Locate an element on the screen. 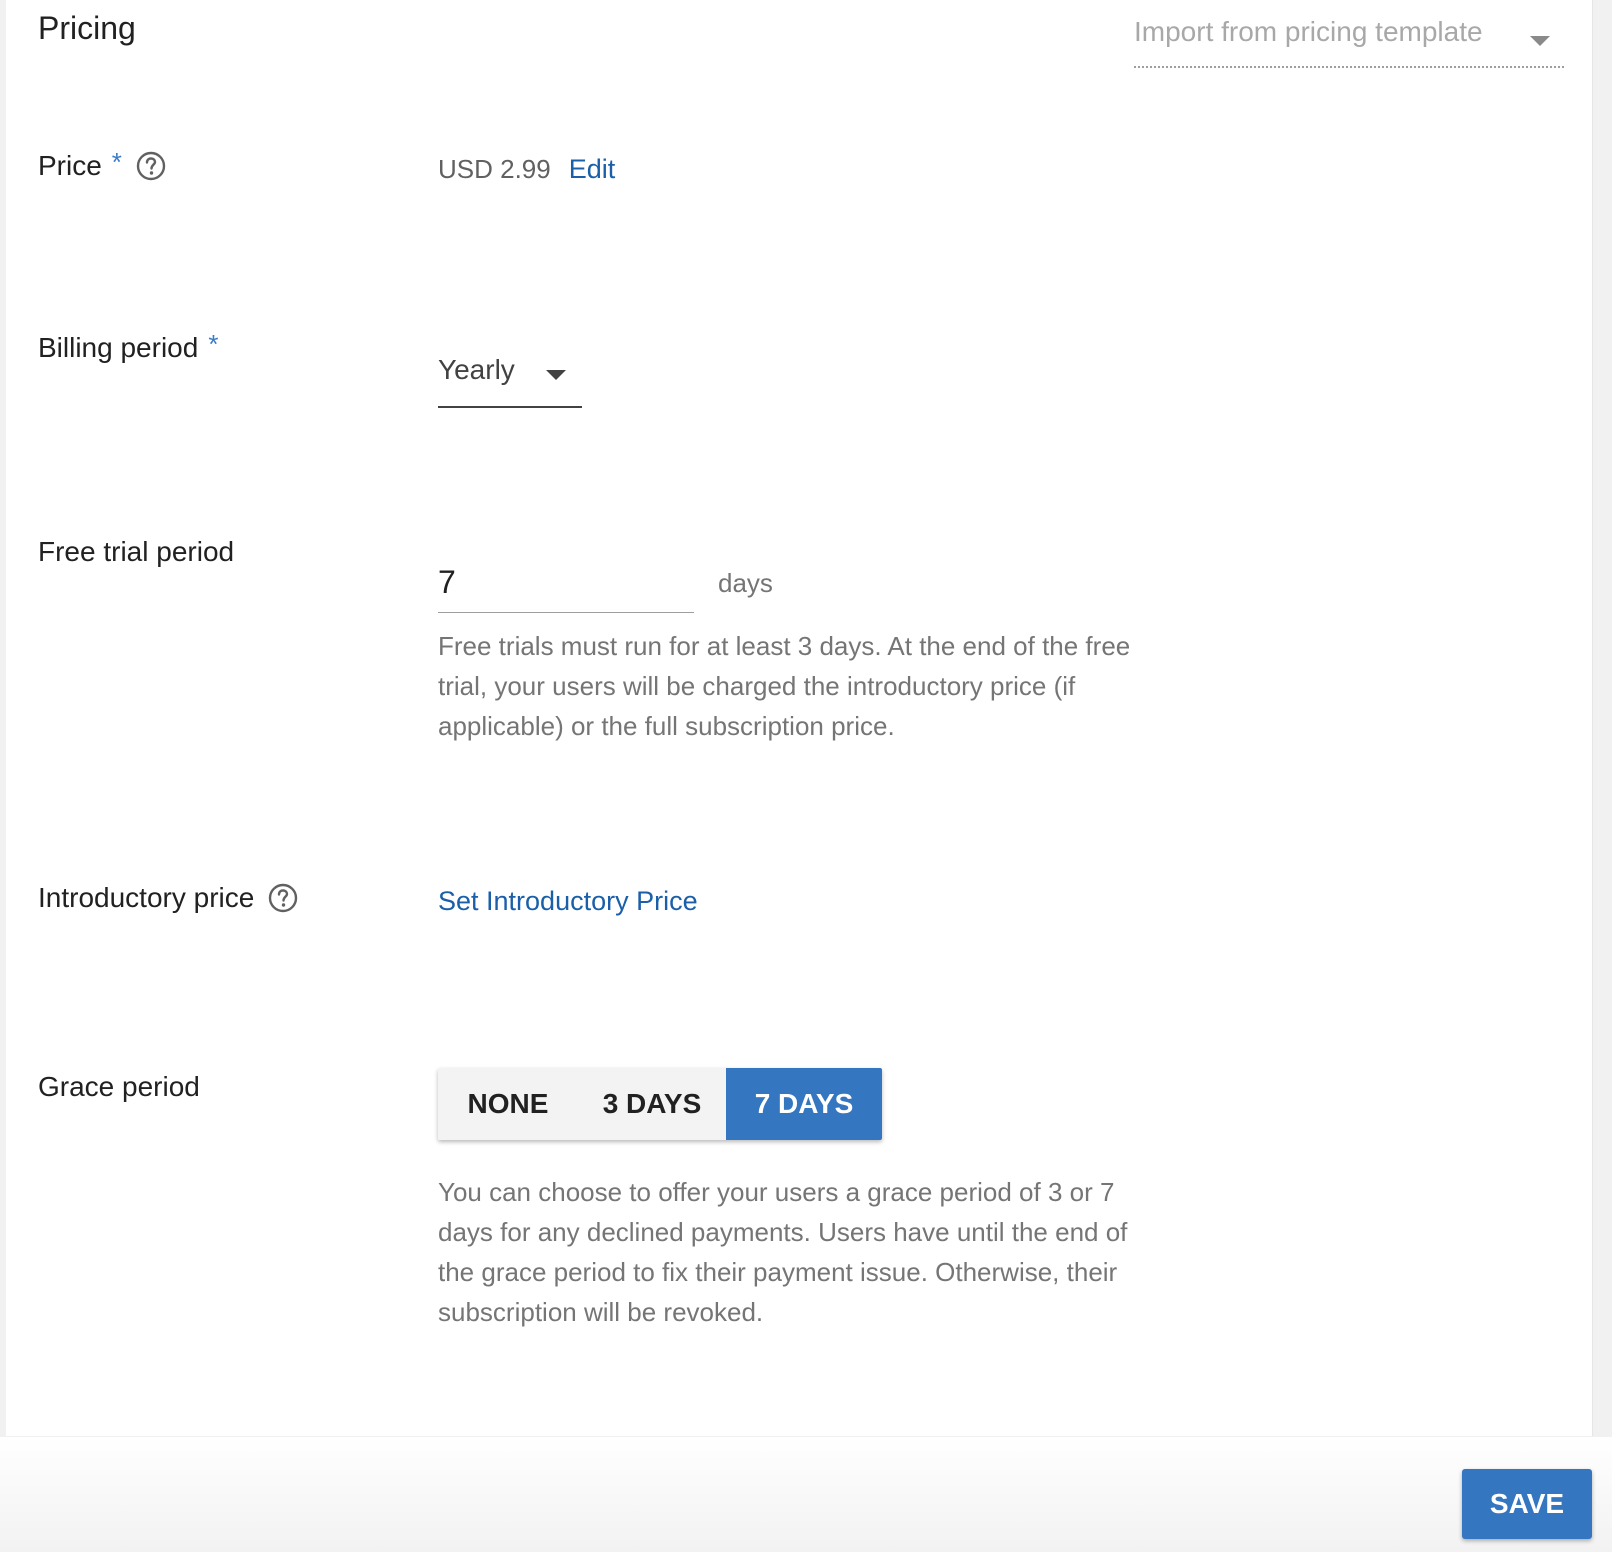  introductory-price-label-text: Introductory price is located at coordinates (146, 897).